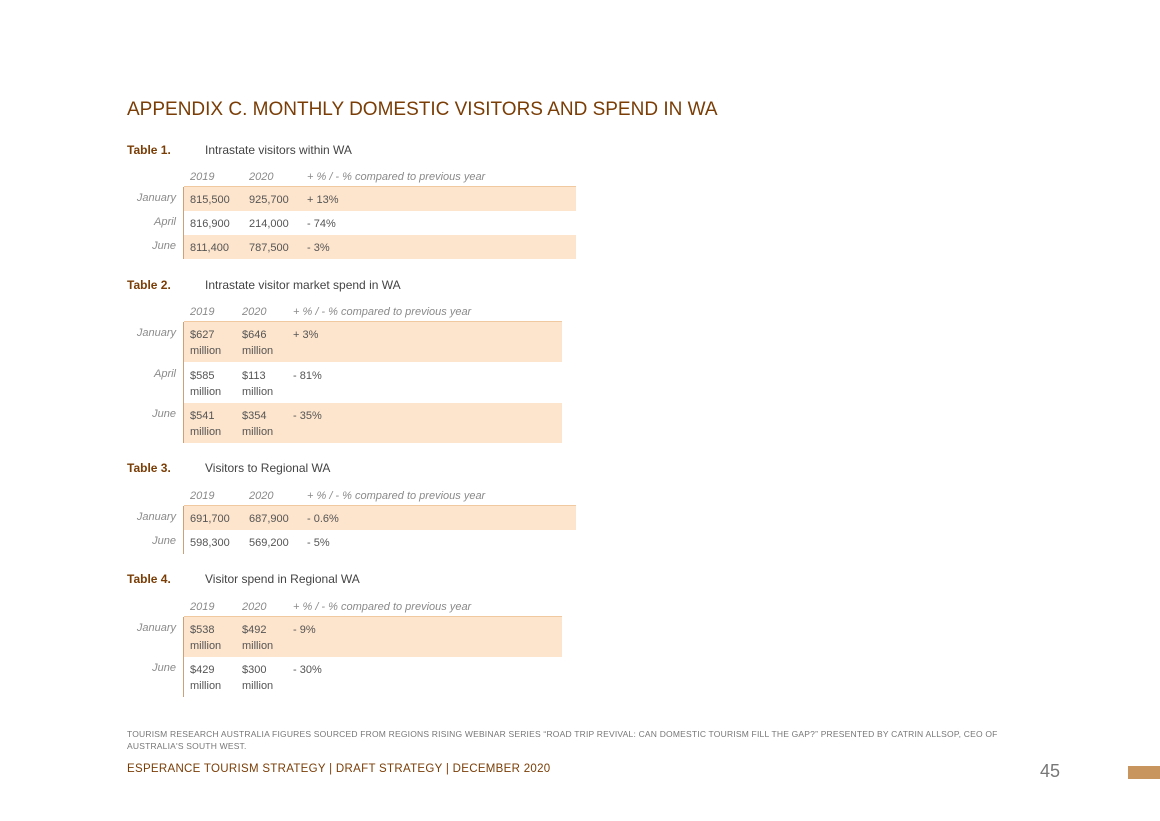  I want to click on value-2019: $627 million, so click(206, 343).